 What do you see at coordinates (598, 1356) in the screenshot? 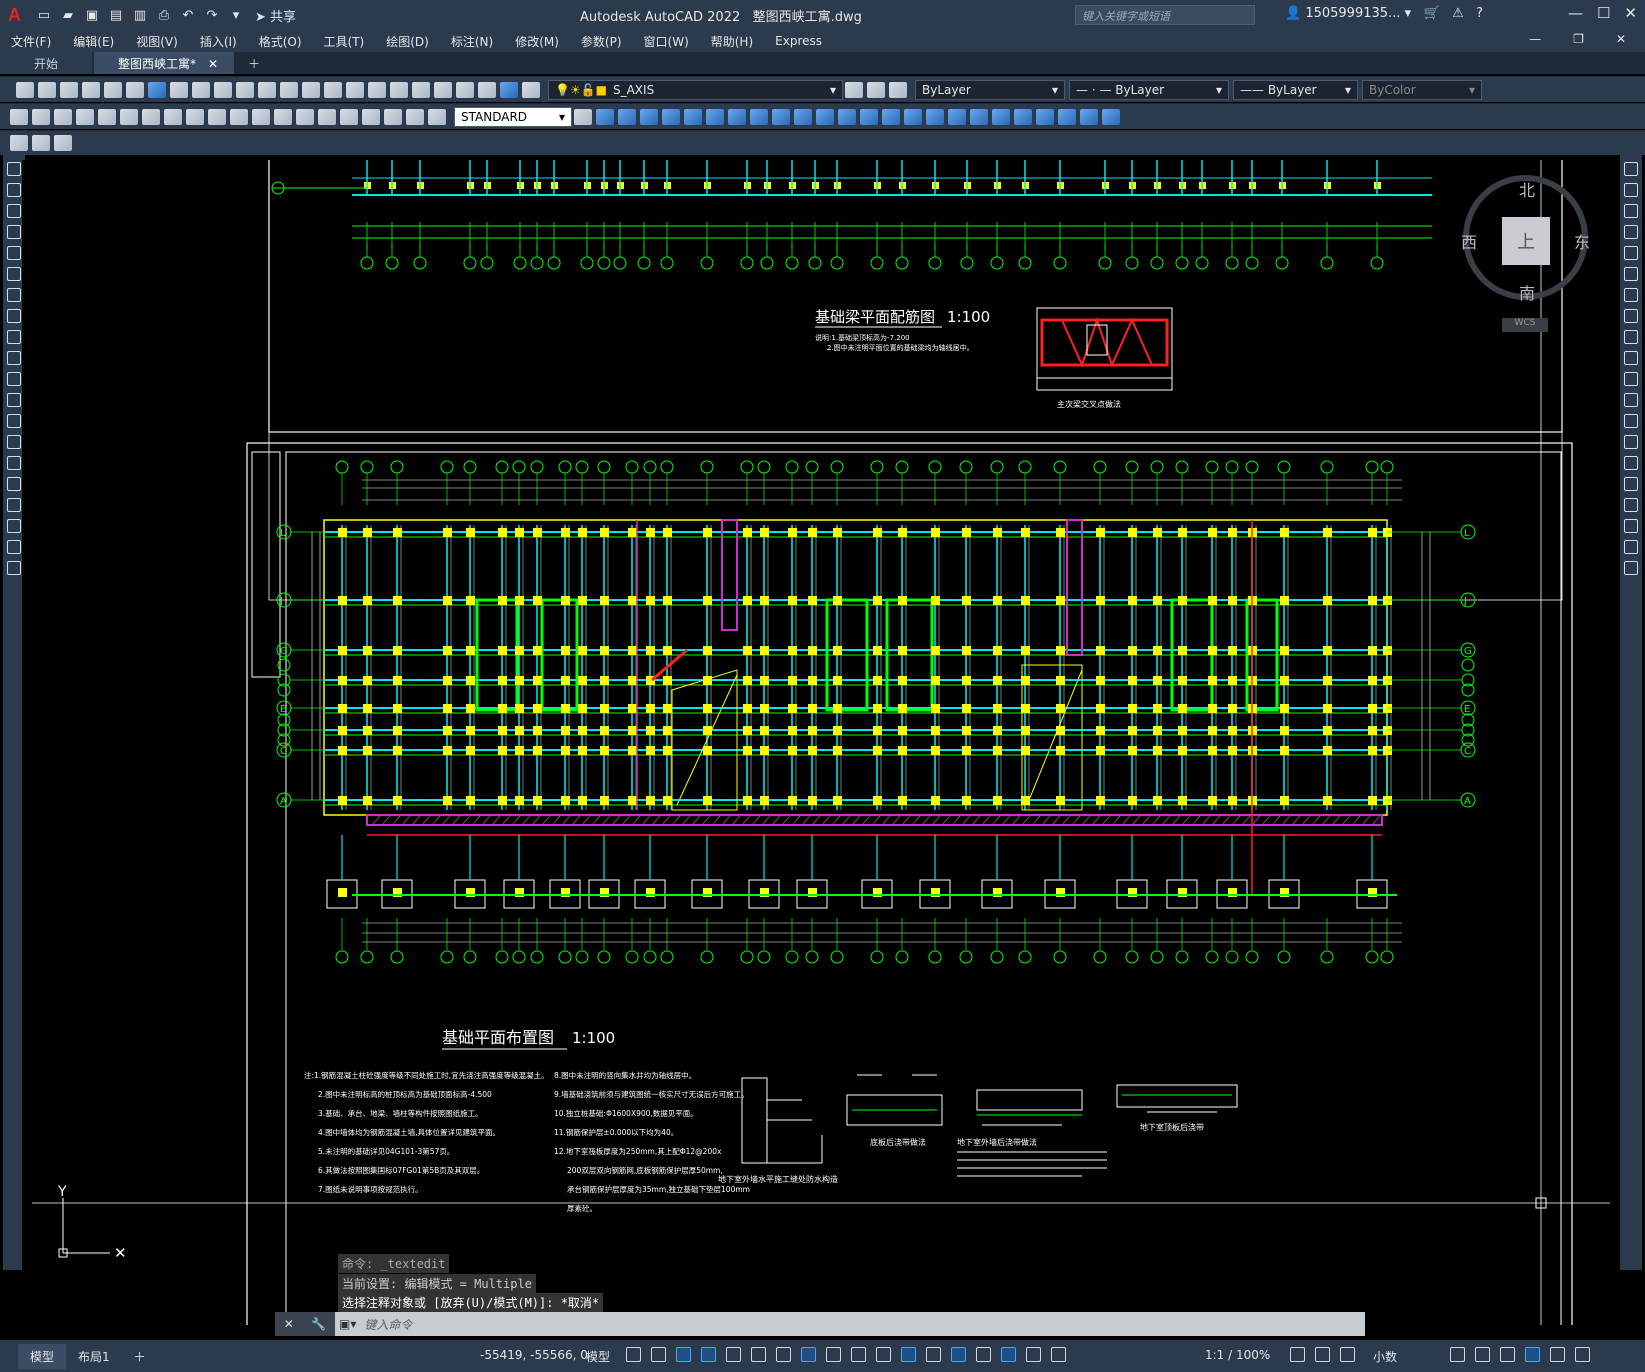
I see `model-space-button: 模型` at bounding box center [598, 1356].